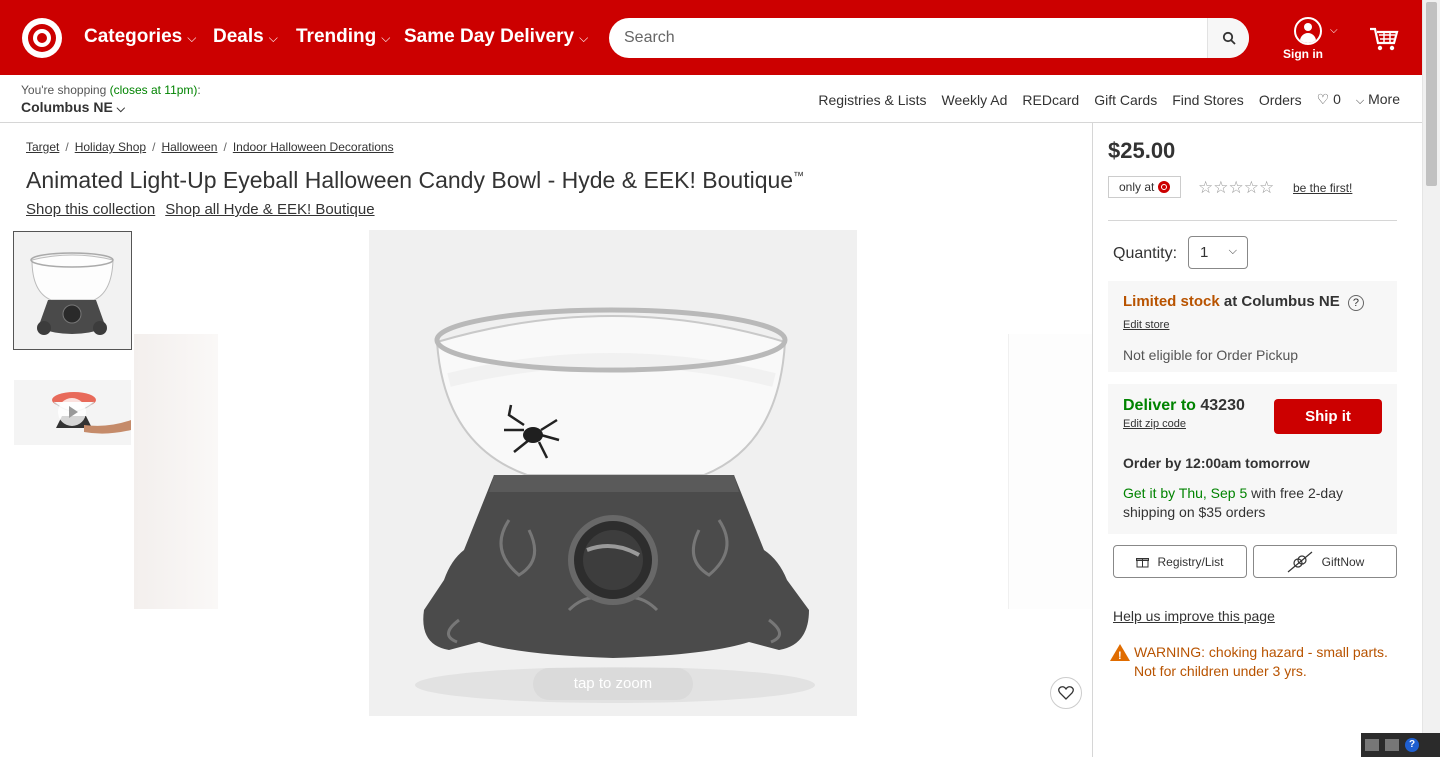  What do you see at coordinates (110, 147) in the screenshot?
I see `breadcrumb-holiday-shop: Holiday Shop` at bounding box center [110, 147].